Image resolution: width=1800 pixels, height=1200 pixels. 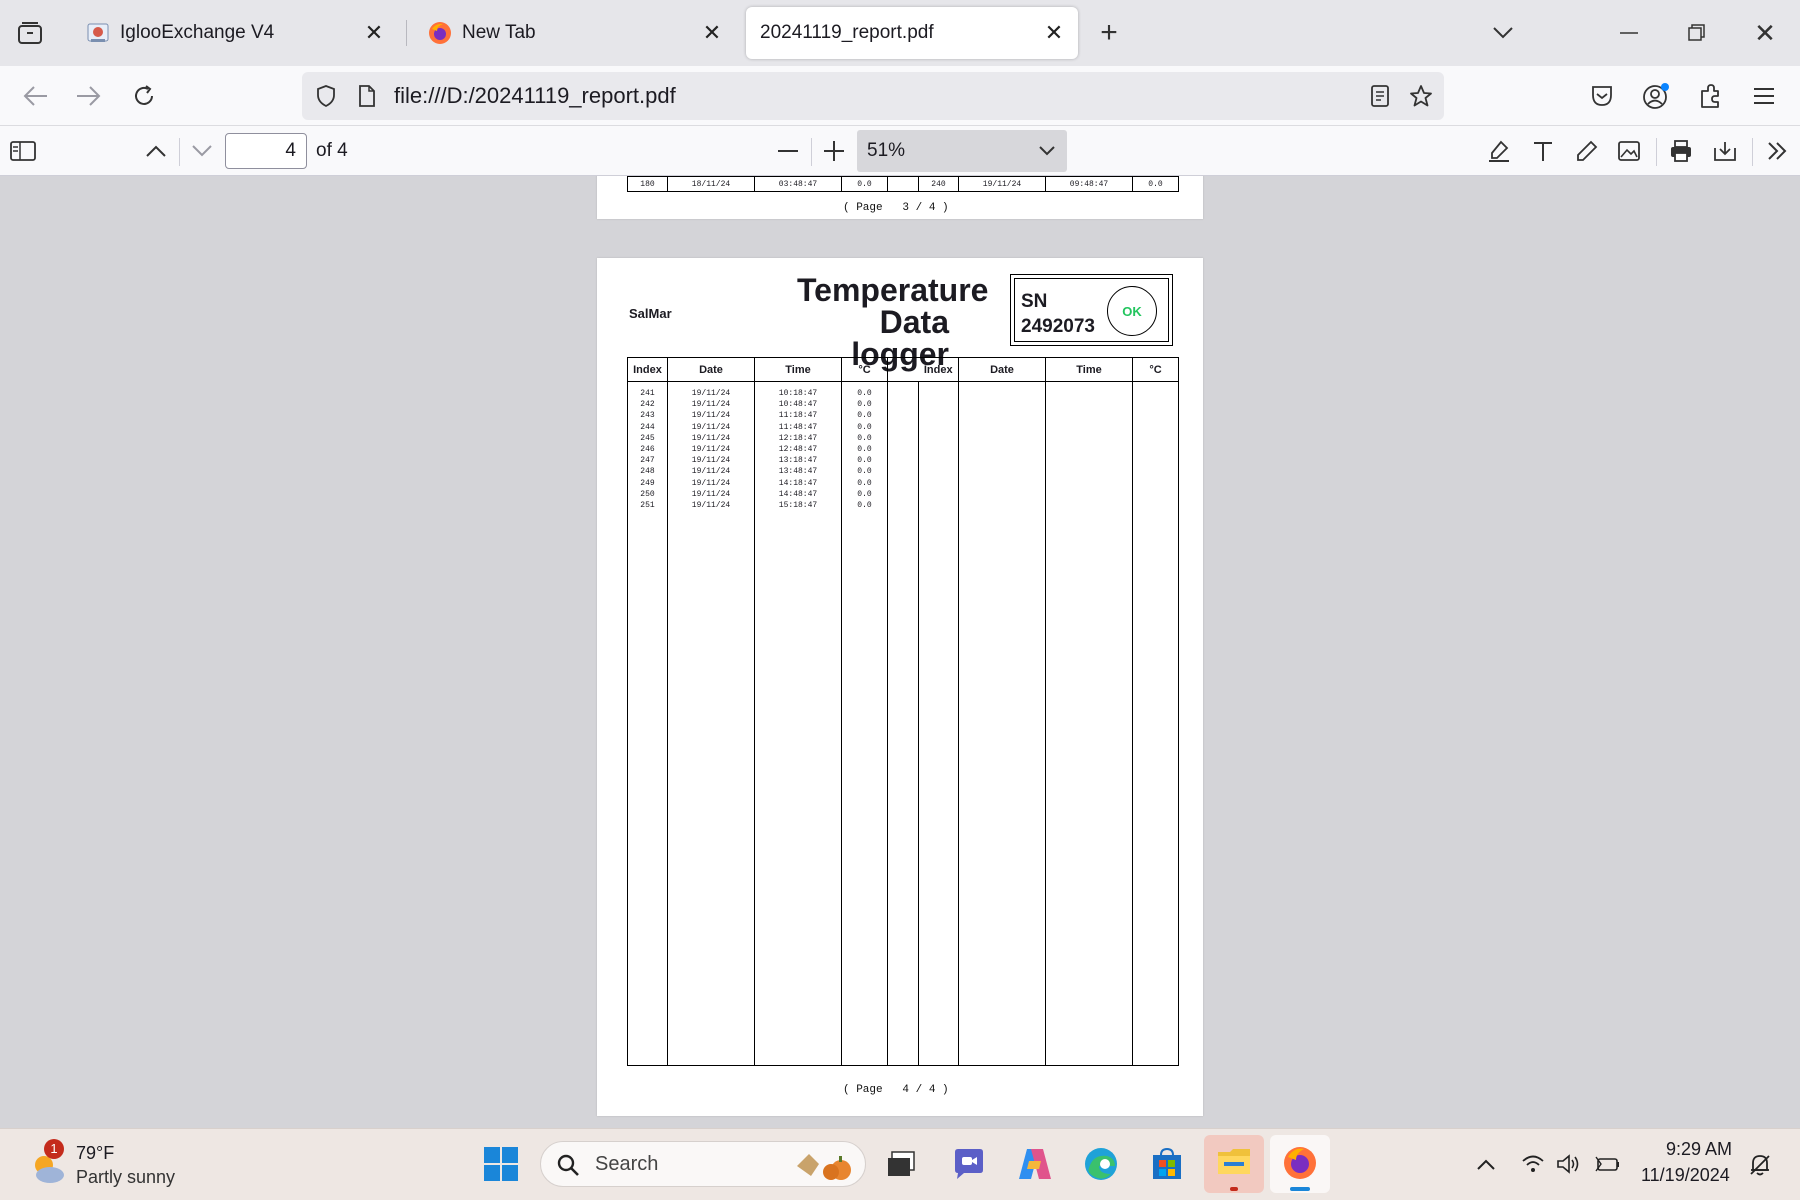 What do you see at coordinates (969, 1164) in the screenshot?
I see `teams-chat-icon` at bounding box center [969, 1164].